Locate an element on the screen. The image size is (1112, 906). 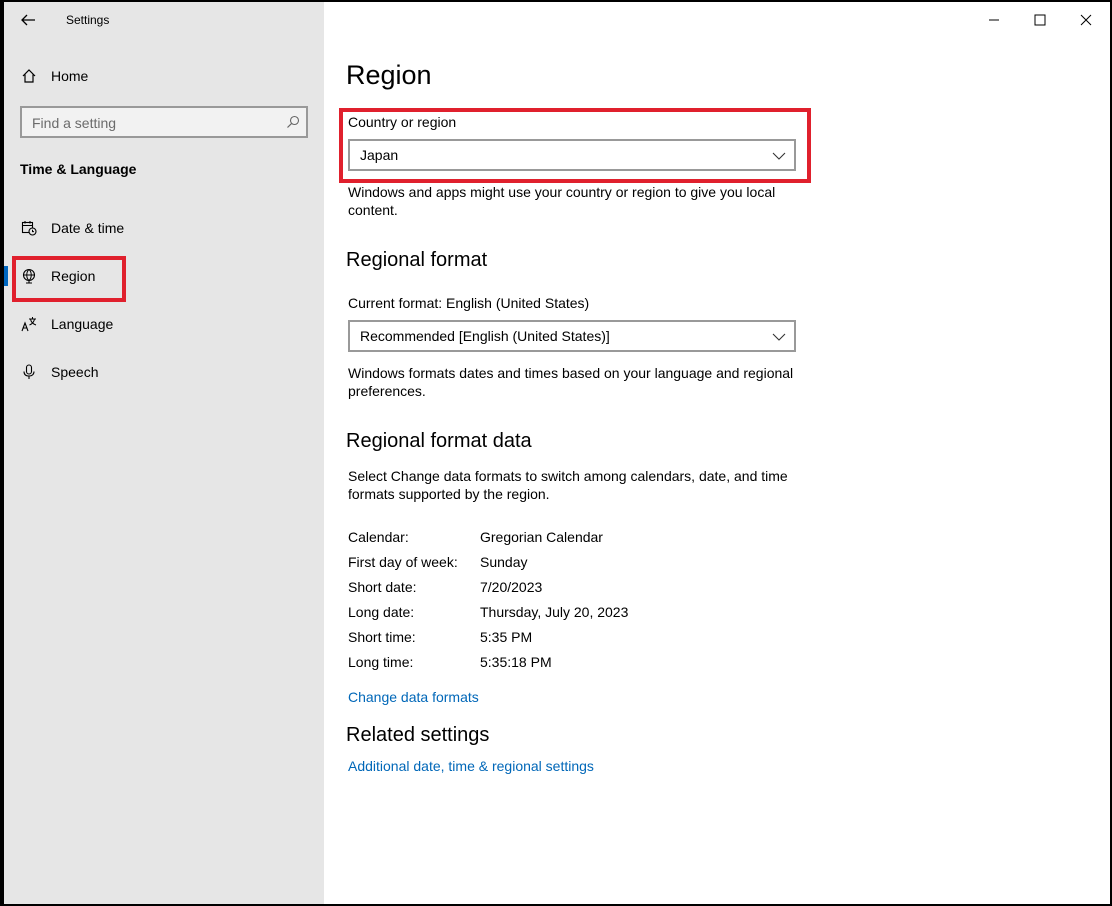
short-date-label: Short date: is located at coordinates (382, 587).